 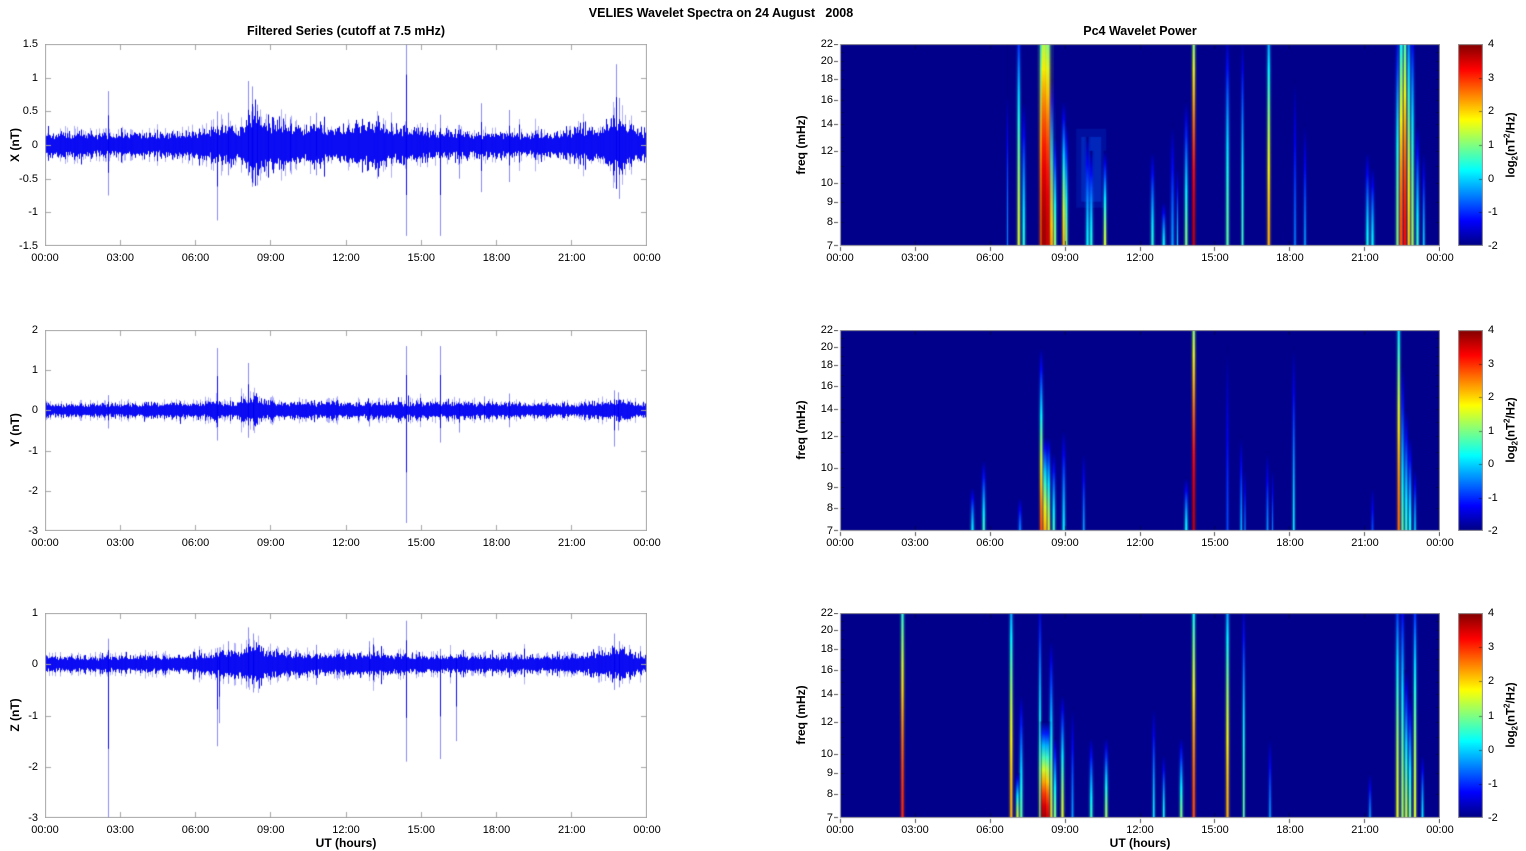 What do you see at coordinates (826, 365) in the screenshot?
I see `freq-axis-tick-label: 18` at bounding box center [826, 365].